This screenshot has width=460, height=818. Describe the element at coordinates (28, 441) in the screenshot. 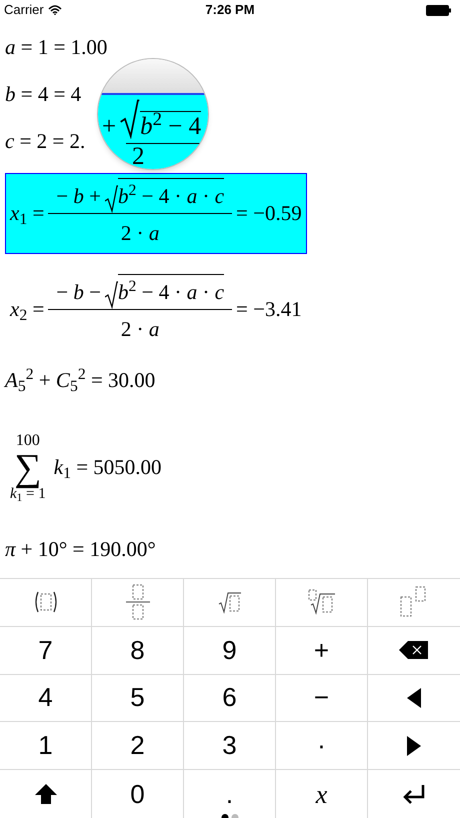

I see `sum-upper-limit: 100` at that location.